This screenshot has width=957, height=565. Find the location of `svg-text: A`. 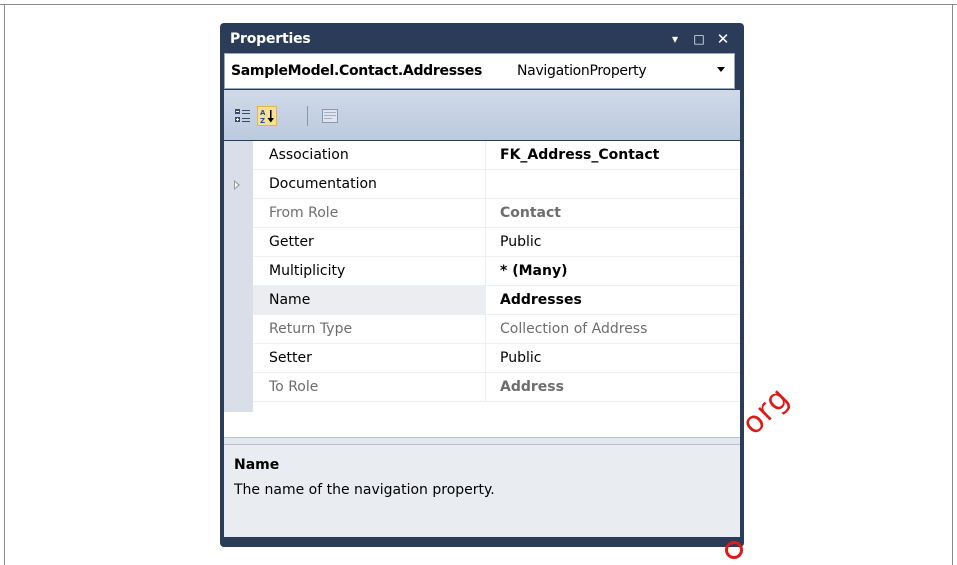

svg-text: A is located at coordinates (263, 113).